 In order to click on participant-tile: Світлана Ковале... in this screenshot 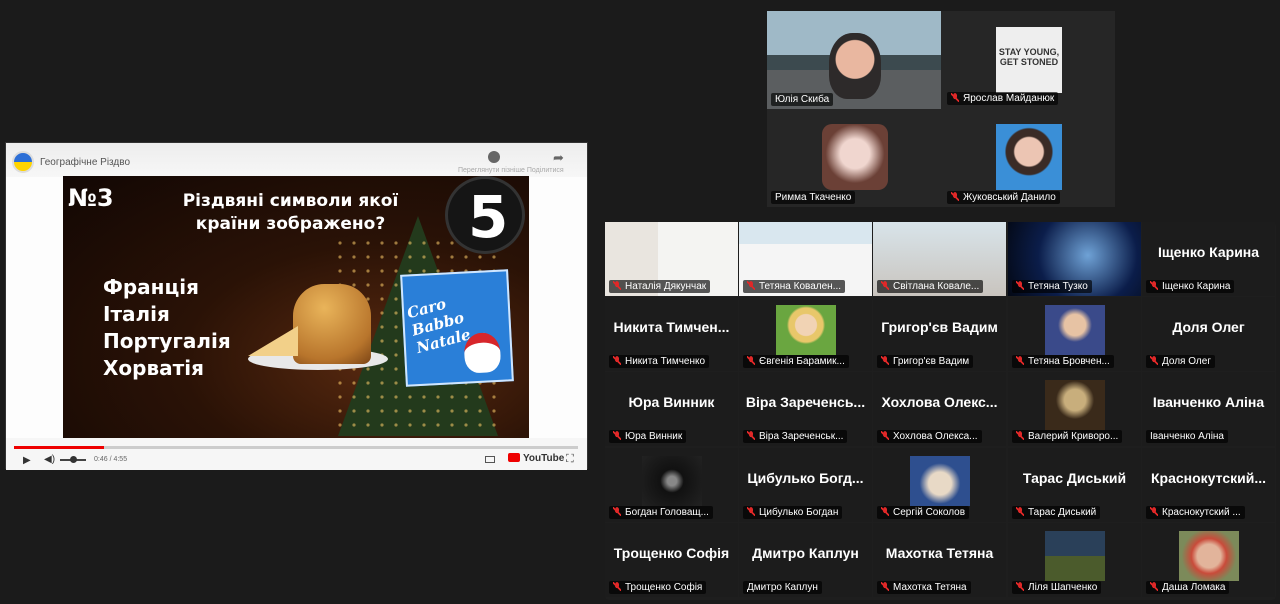, I will do `click(939, 259)`.